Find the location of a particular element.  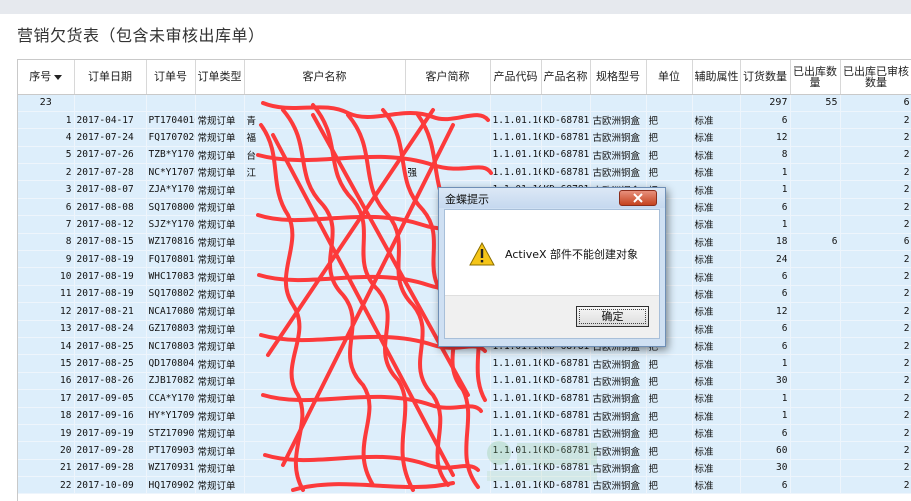

row-seq: 1 is located at coordinates (46, 120).